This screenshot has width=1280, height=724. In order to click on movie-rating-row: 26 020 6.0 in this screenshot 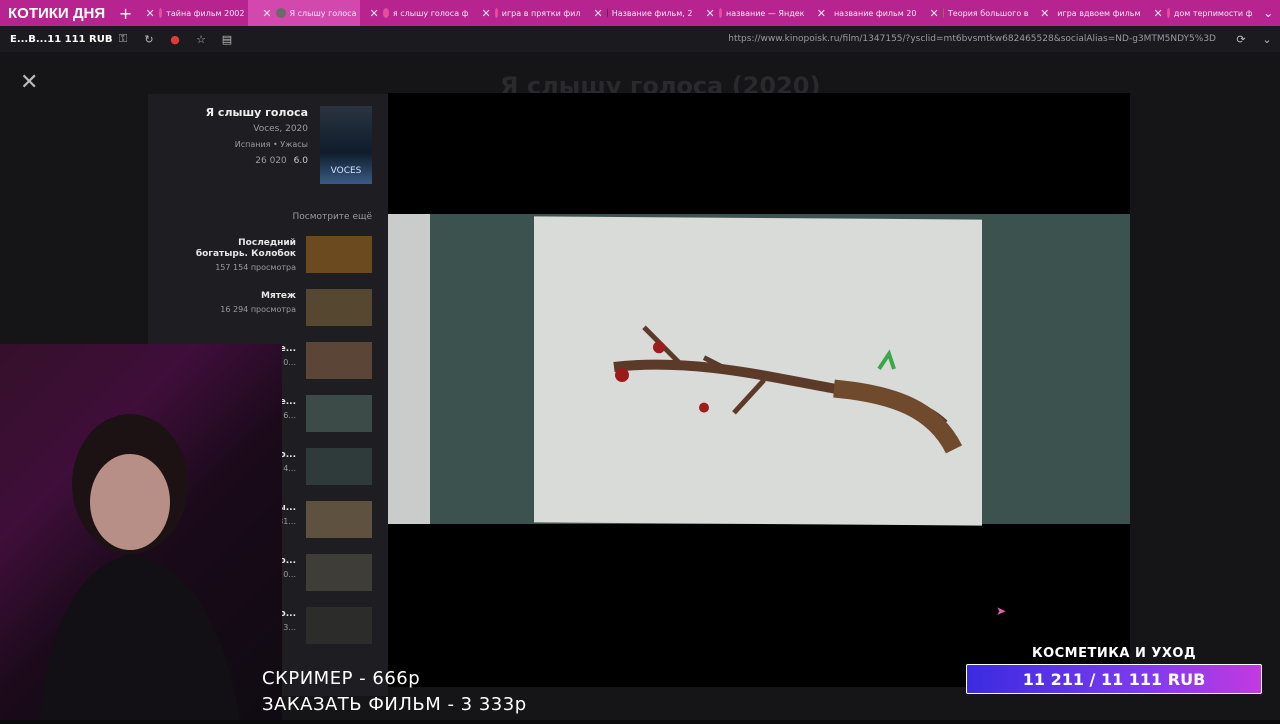, I will do `click(281, 161)`.